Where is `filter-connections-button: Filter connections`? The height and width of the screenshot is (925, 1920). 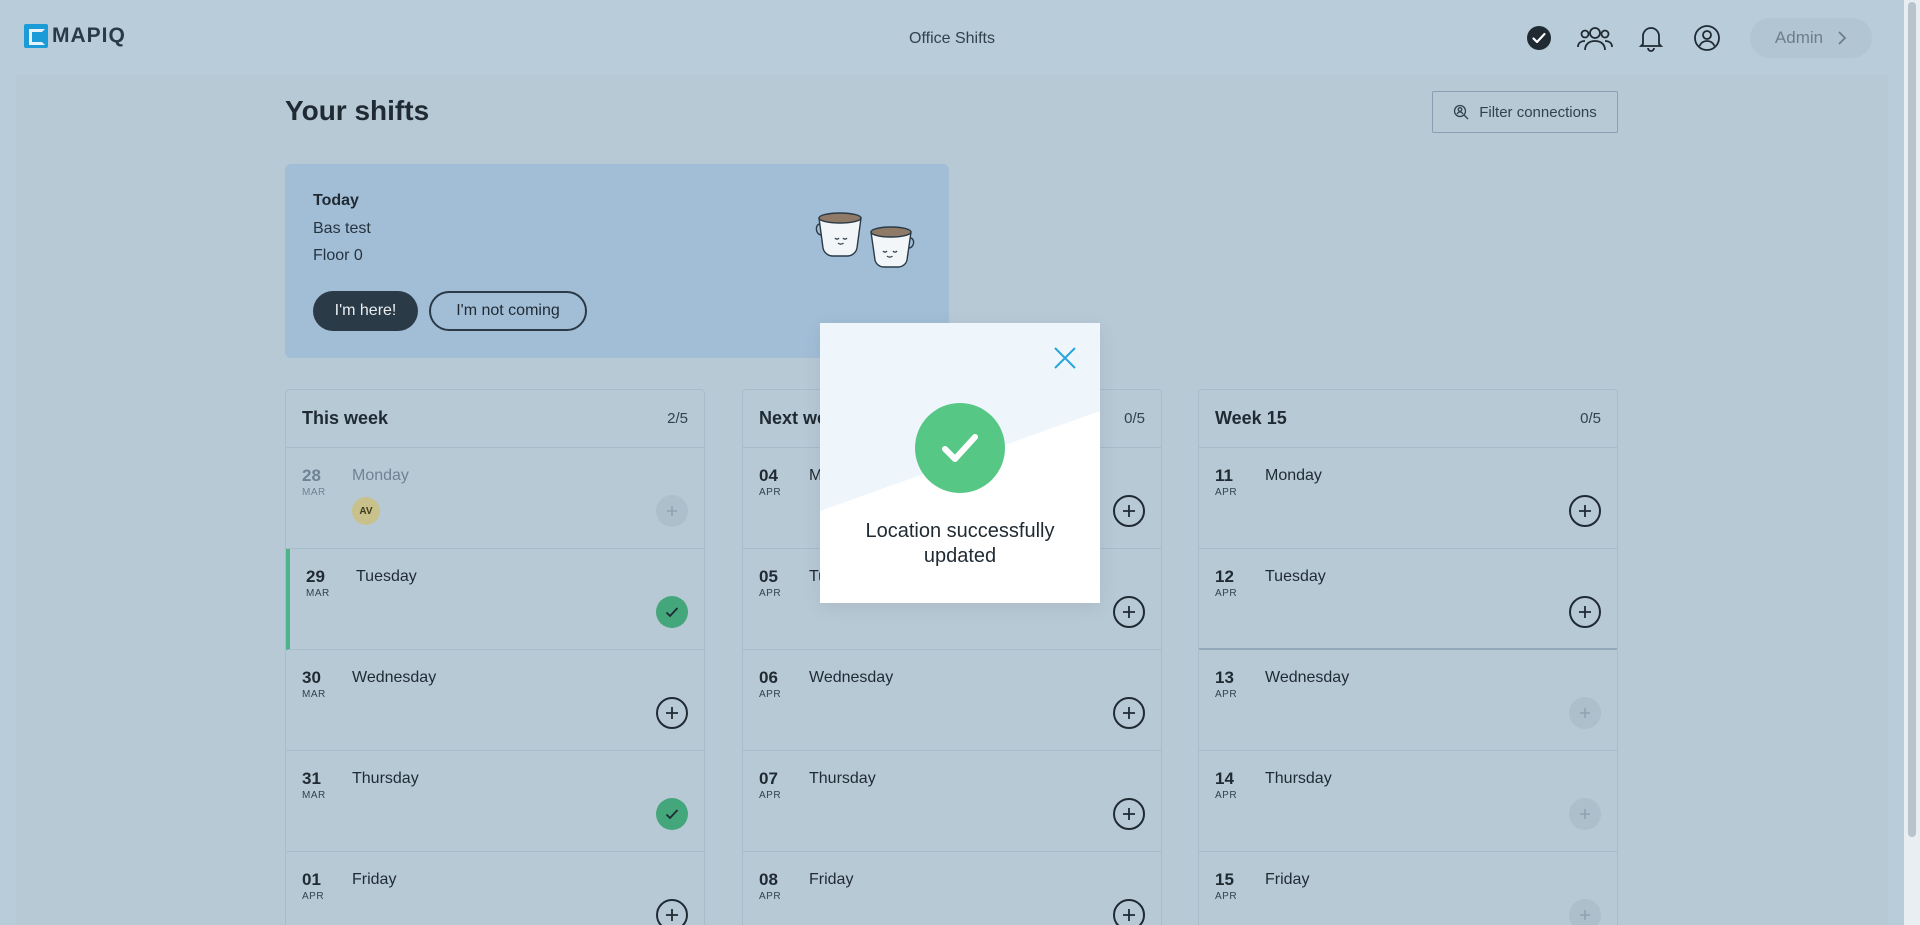
filter-connections-button: Filter connections is located at coordinates (1525, 112).